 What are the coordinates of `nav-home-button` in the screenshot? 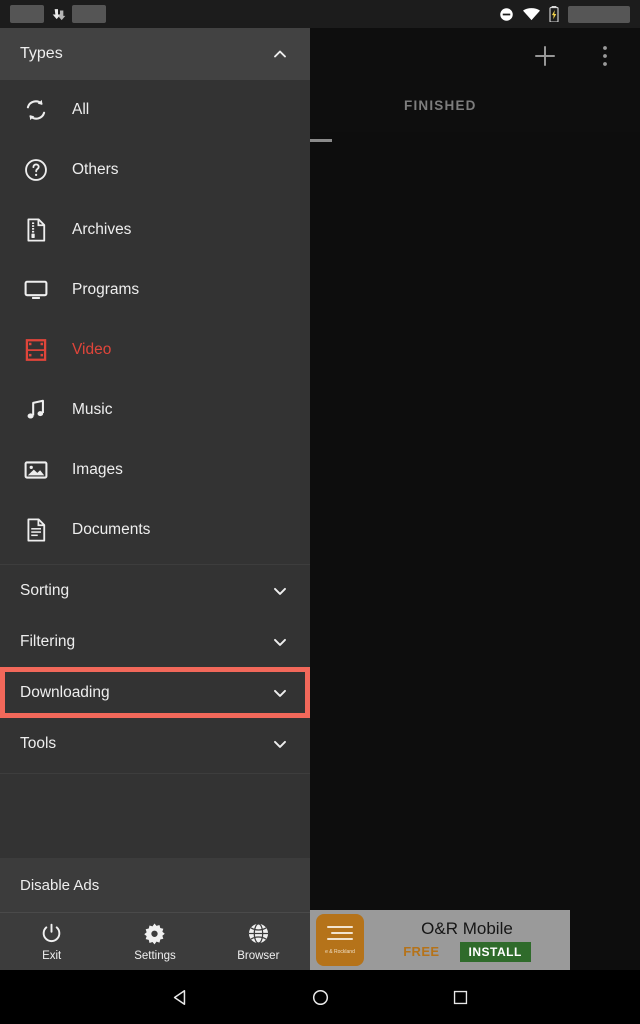 It's located at (320, 997).